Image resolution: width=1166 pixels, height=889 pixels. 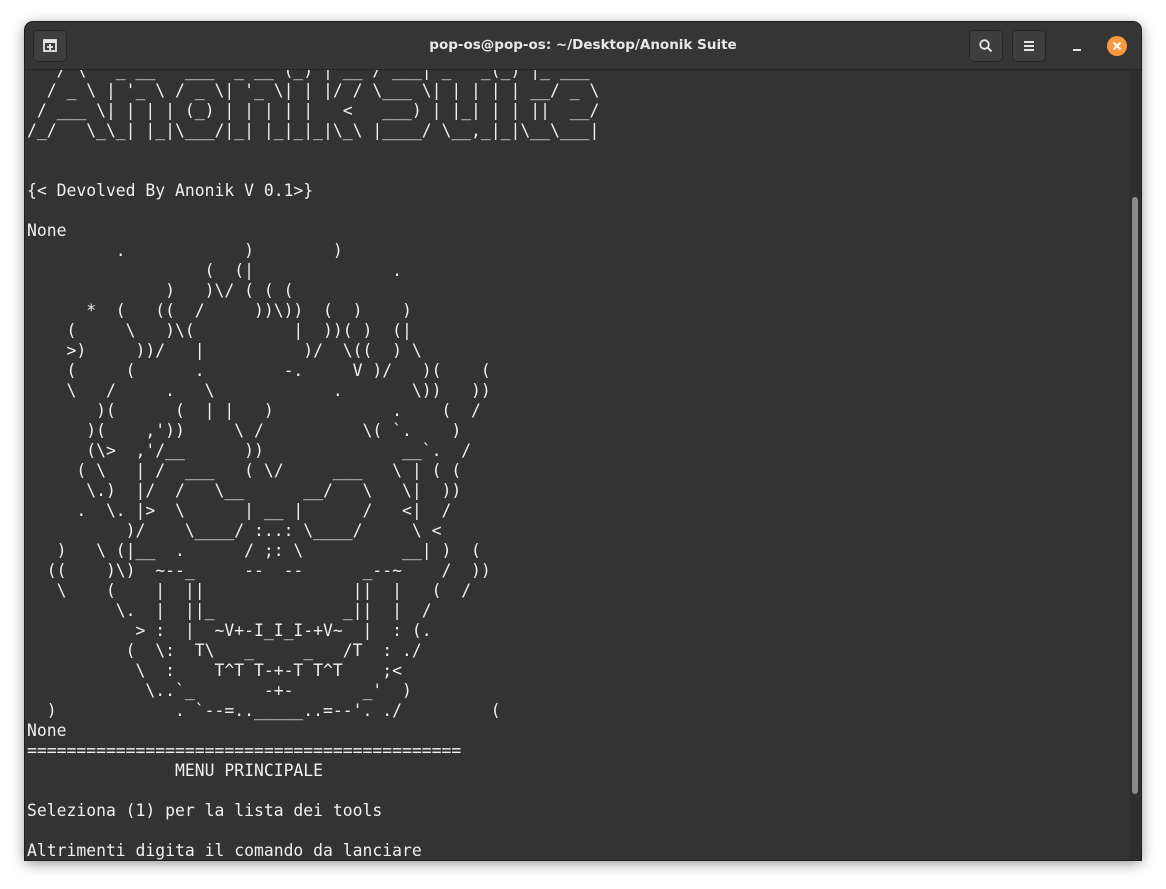 I want to click on terminal-line: )( ,')) \ / \( `. ), so click(x=244, y=430).